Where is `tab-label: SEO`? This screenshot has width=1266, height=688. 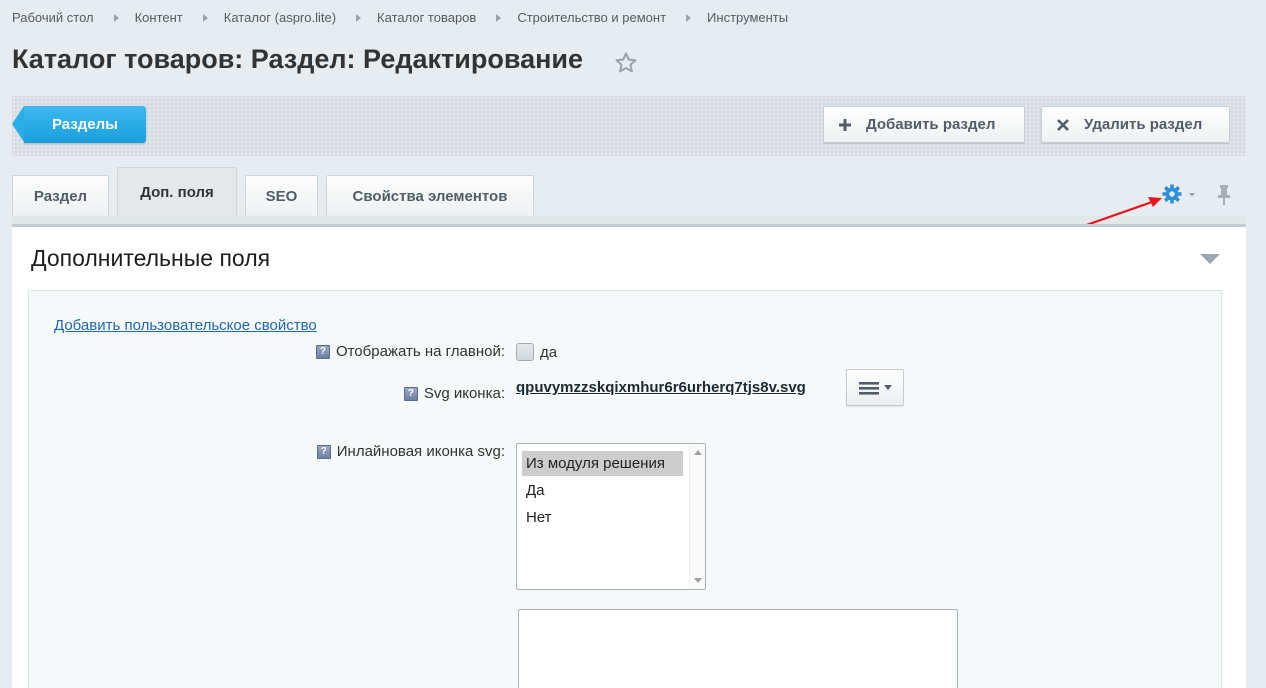 tab-label: SEO is located at coordinates (281, 196).